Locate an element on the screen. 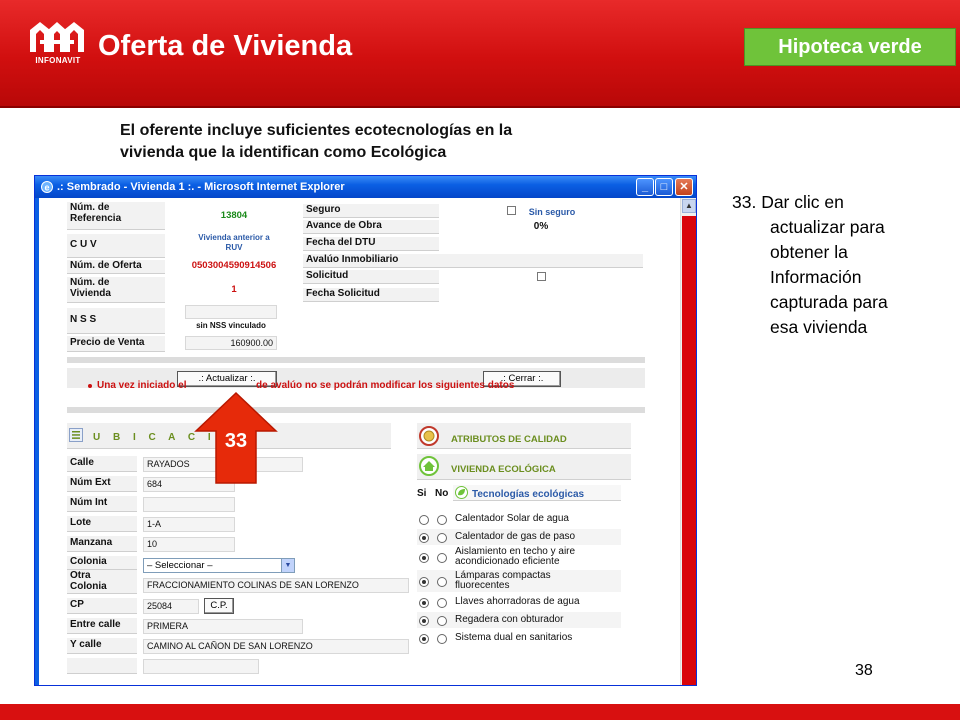 The image size is (960, 720). cuv-value: Vivienda anterior a RUV is located at coordinates (234, 243).